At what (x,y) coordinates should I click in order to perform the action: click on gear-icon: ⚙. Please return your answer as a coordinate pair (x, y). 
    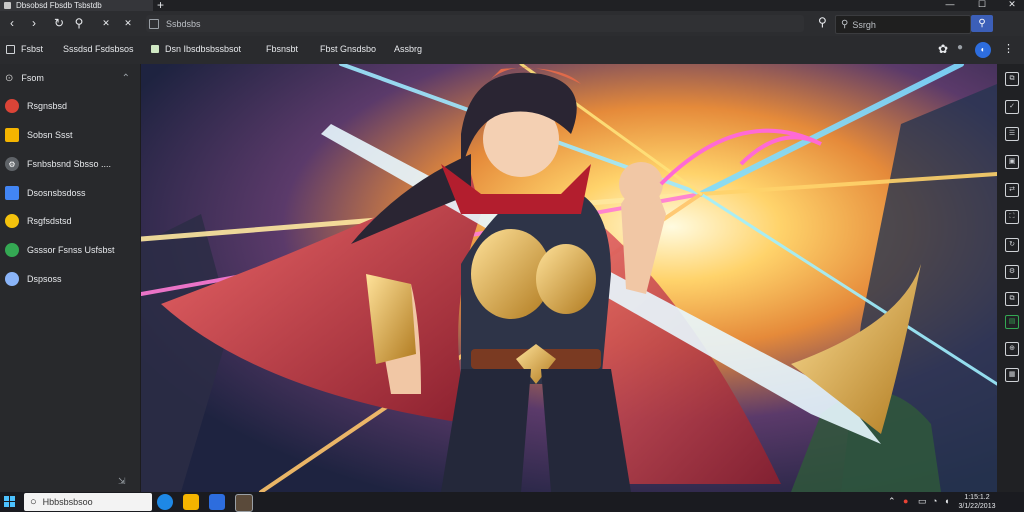
    Looking at the image, I should click on (12, 164).